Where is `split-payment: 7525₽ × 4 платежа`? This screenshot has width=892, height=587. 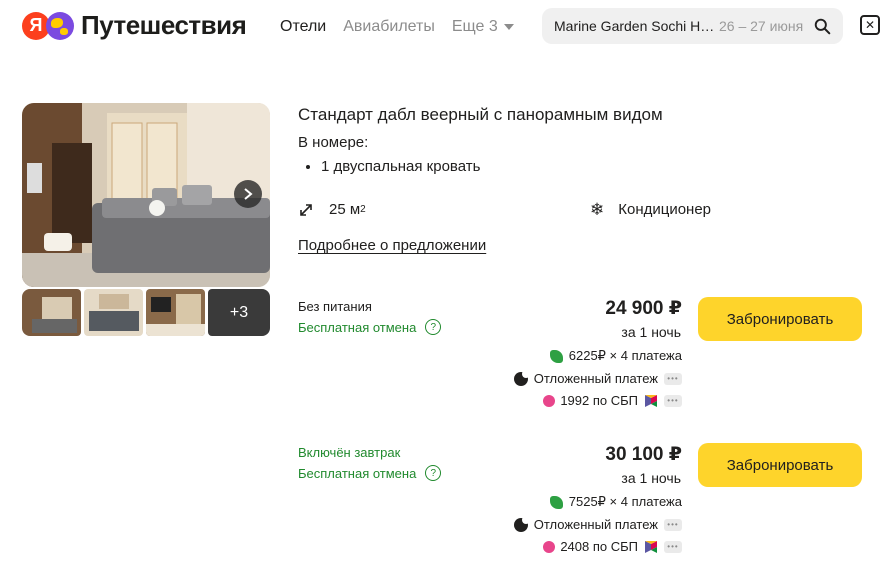 split-payment: 7525₽ × 4 платежа is located at coordinates (615, 502).